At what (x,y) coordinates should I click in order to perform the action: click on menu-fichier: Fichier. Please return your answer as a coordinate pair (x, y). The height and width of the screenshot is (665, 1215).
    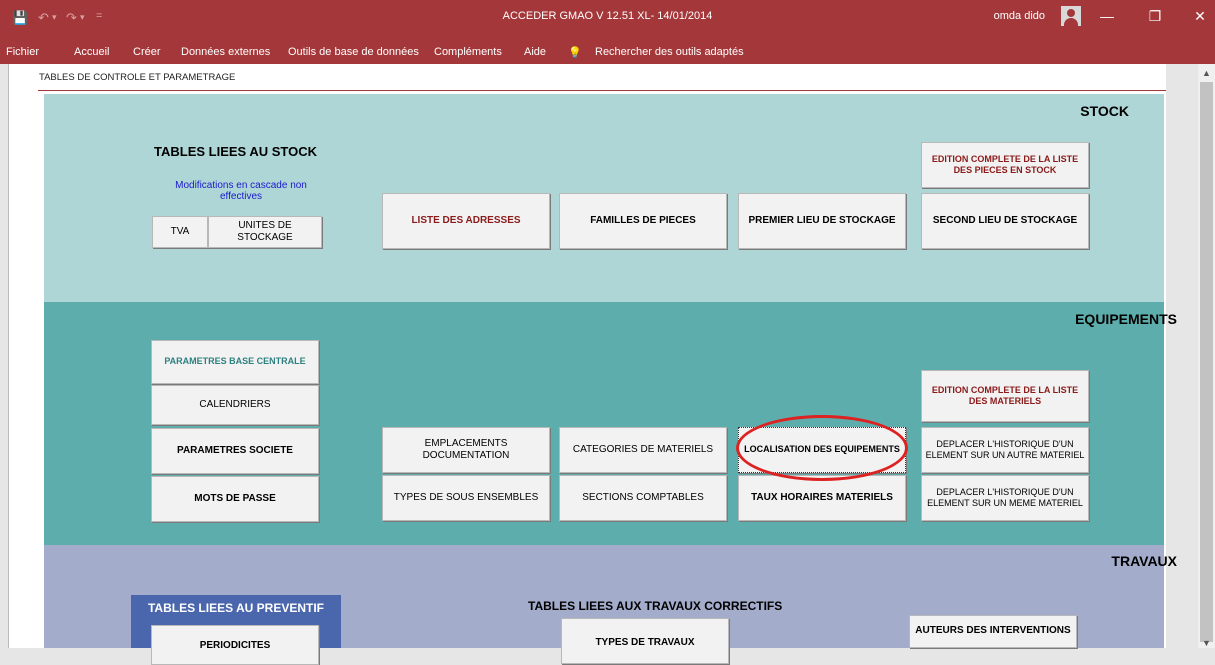
    Looking at the image, I should click on (22, 52).